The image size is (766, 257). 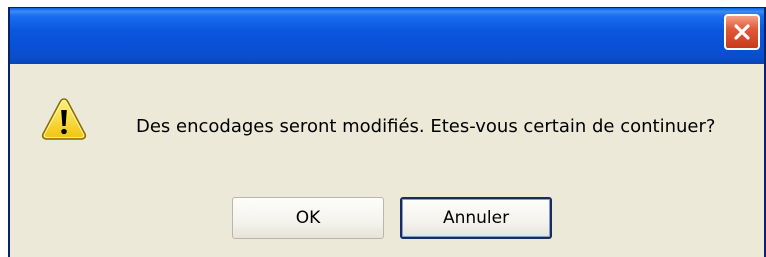 I want to click on close-icon, so click(x=742, y=32).